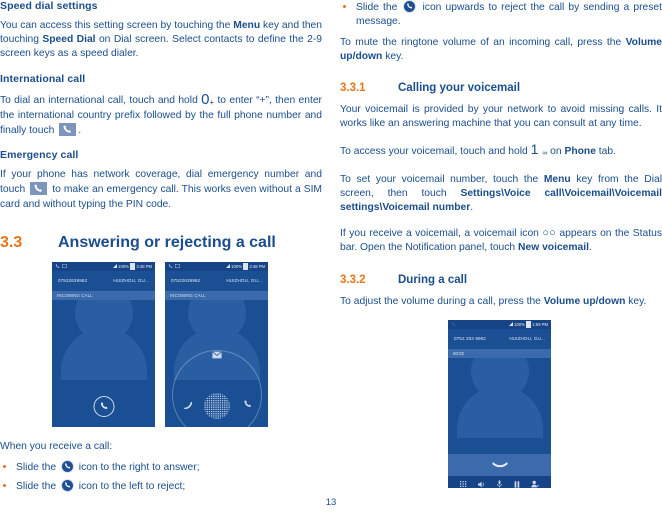 This screenshot has width=662, height=512. What do you see at coordinates (539, 149) in the screenshot?
I see `one-key-icon: 1 ∞` at bounding box center [539, 149].